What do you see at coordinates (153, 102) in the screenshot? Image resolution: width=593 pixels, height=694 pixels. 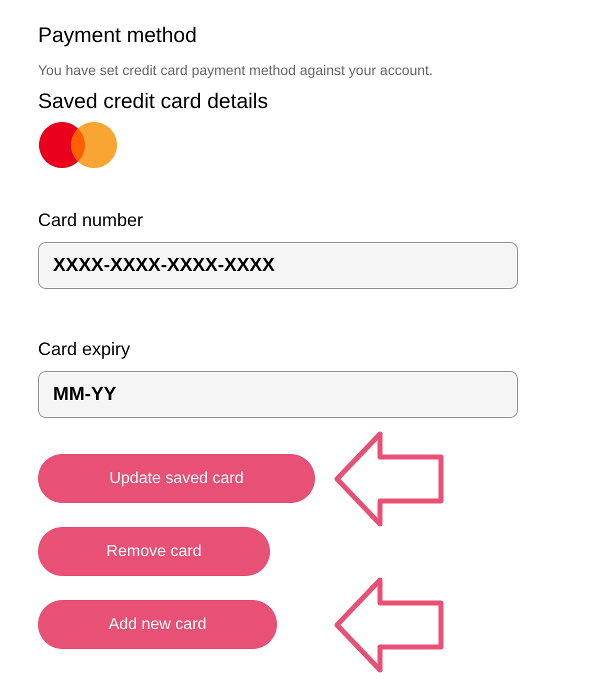 I see `section-heading: Saved credit card details` at bounding box center [153, 102].